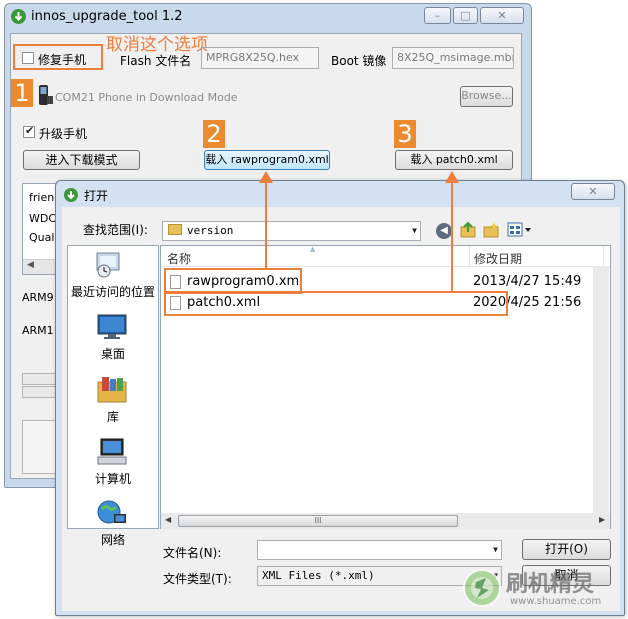 The height and width of the screenshot is (619, 628). I want to click on arrow-2-head, so click(266, 177).